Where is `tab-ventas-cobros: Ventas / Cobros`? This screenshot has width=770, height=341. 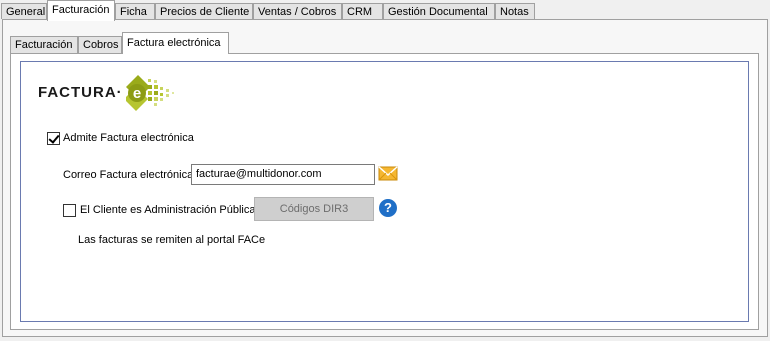
tab-ventas-cobros: Ventas / Cobros is located at coordinates (297, 11).